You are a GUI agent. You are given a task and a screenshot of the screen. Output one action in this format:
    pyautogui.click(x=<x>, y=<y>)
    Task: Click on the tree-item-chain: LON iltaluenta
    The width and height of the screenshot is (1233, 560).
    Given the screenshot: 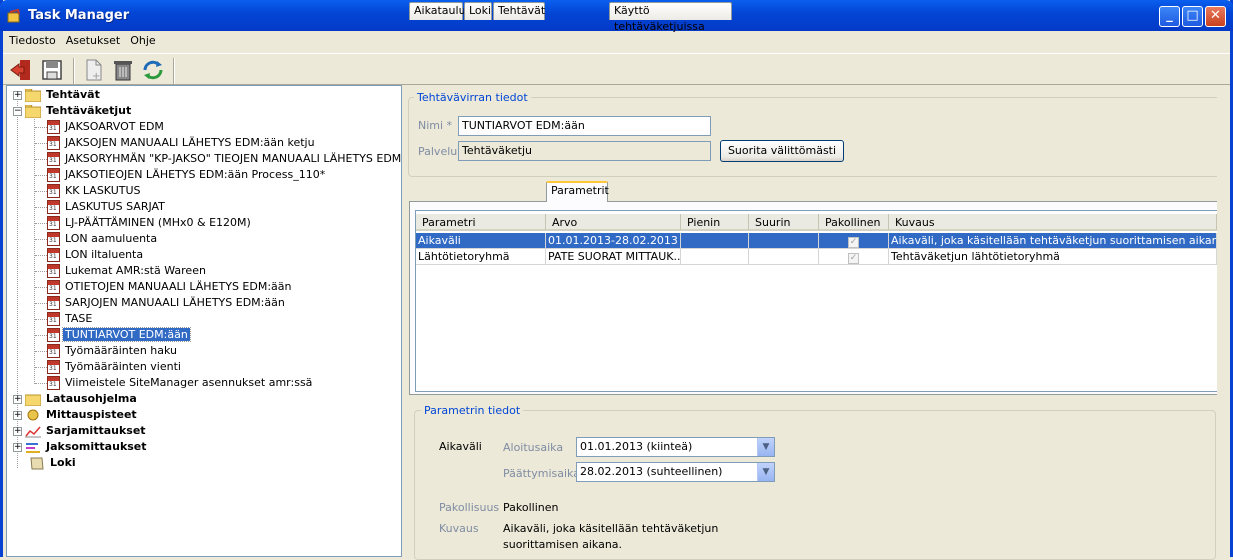 What is the action you would take?
    pyautogui.click(x=96, y=255)
    